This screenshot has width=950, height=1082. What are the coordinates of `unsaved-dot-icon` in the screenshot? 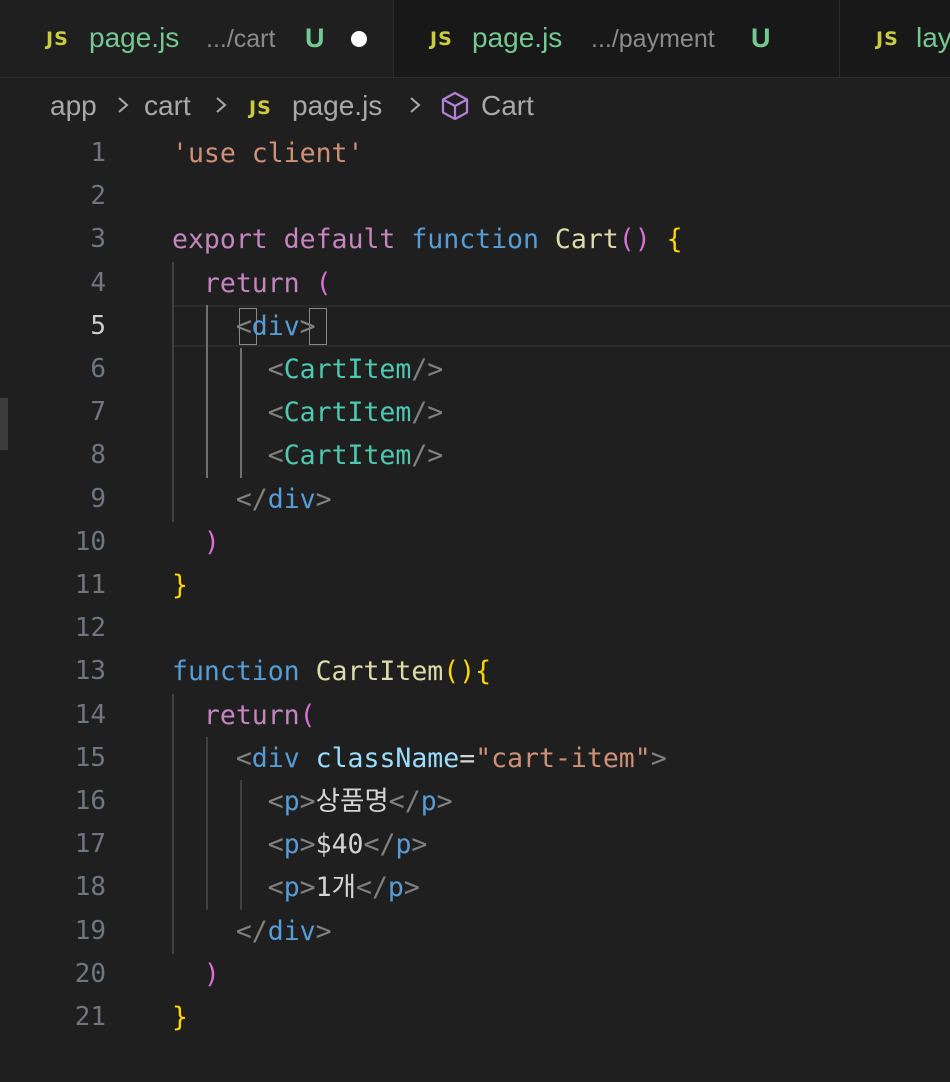 It's located at (359, 39).